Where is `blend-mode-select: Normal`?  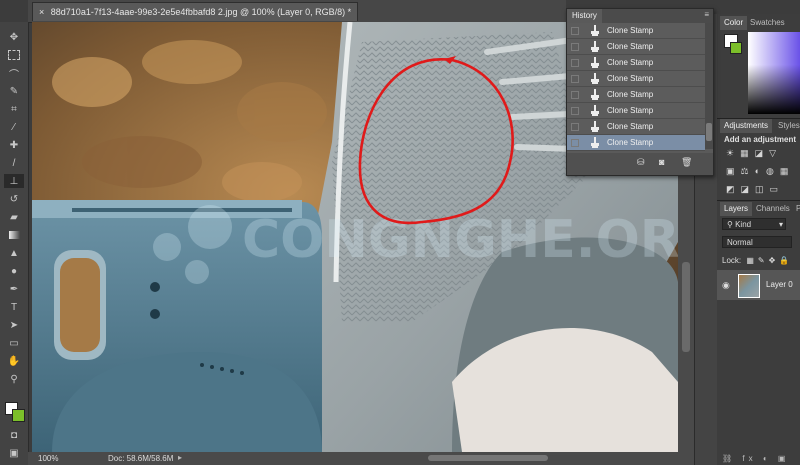 blend-mode-select: Normal is located at coordinates (757, 242).